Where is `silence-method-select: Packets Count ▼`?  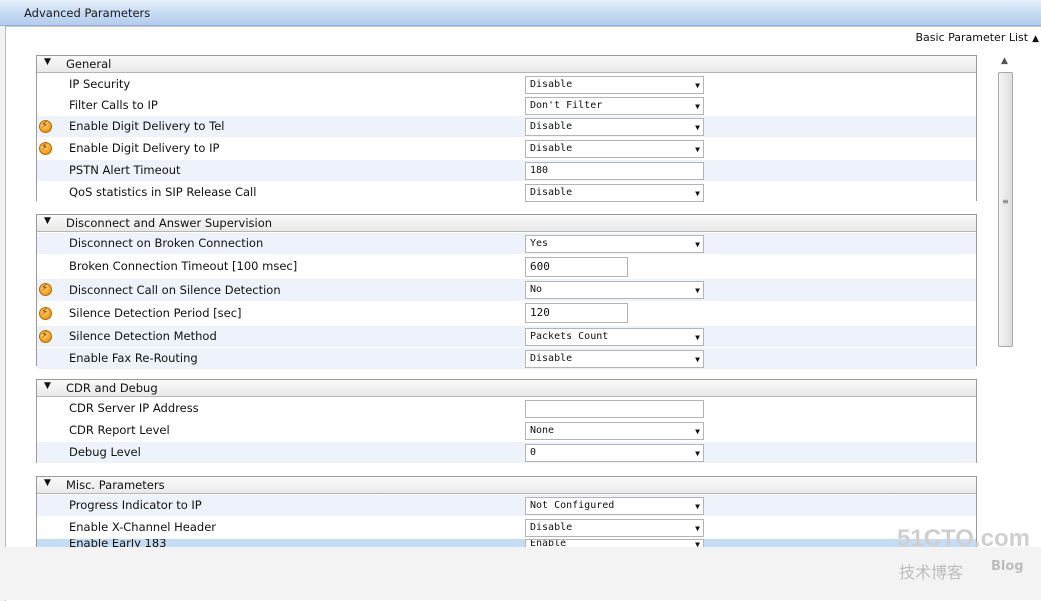
silence-method-select: Packets Count ▼ is located at coordinates (614, 337).